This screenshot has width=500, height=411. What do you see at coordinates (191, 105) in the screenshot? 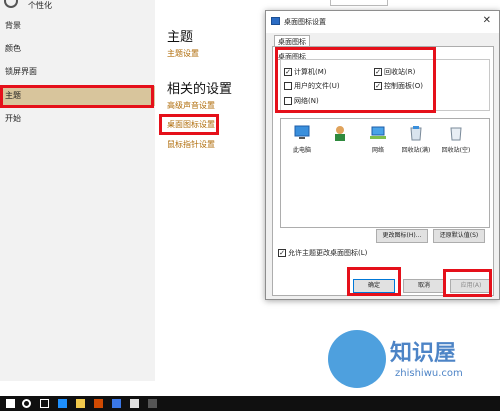
I see `advanced-sound-link: 高级声音设置` at bounding box center [191, 105].